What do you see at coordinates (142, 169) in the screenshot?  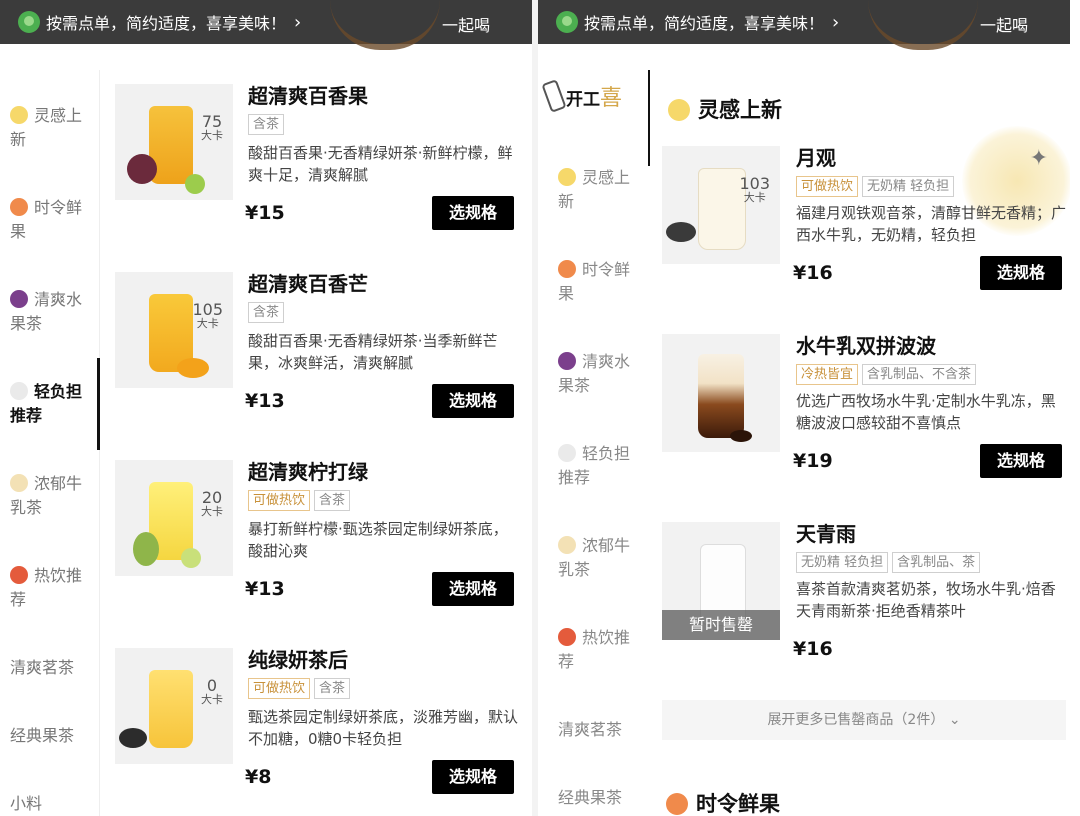 I see `passion-fruit` at bounding box center [142, 169].